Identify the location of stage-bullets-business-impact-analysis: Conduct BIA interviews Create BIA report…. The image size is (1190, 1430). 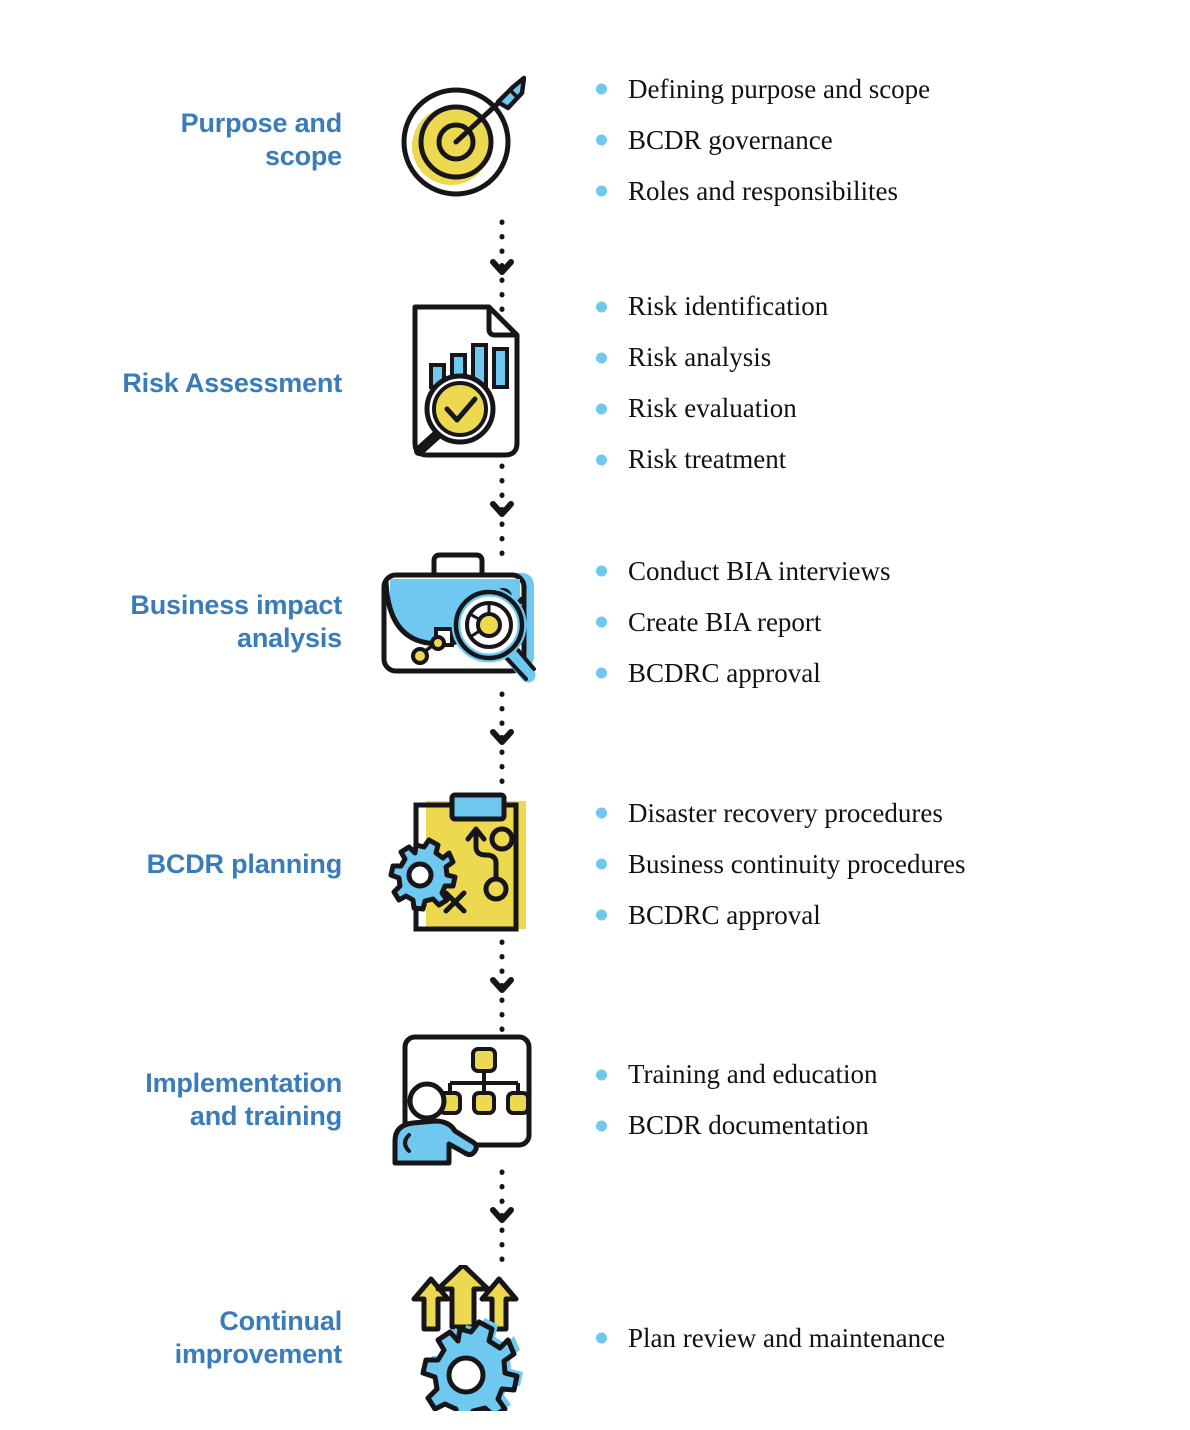
(875, 621).